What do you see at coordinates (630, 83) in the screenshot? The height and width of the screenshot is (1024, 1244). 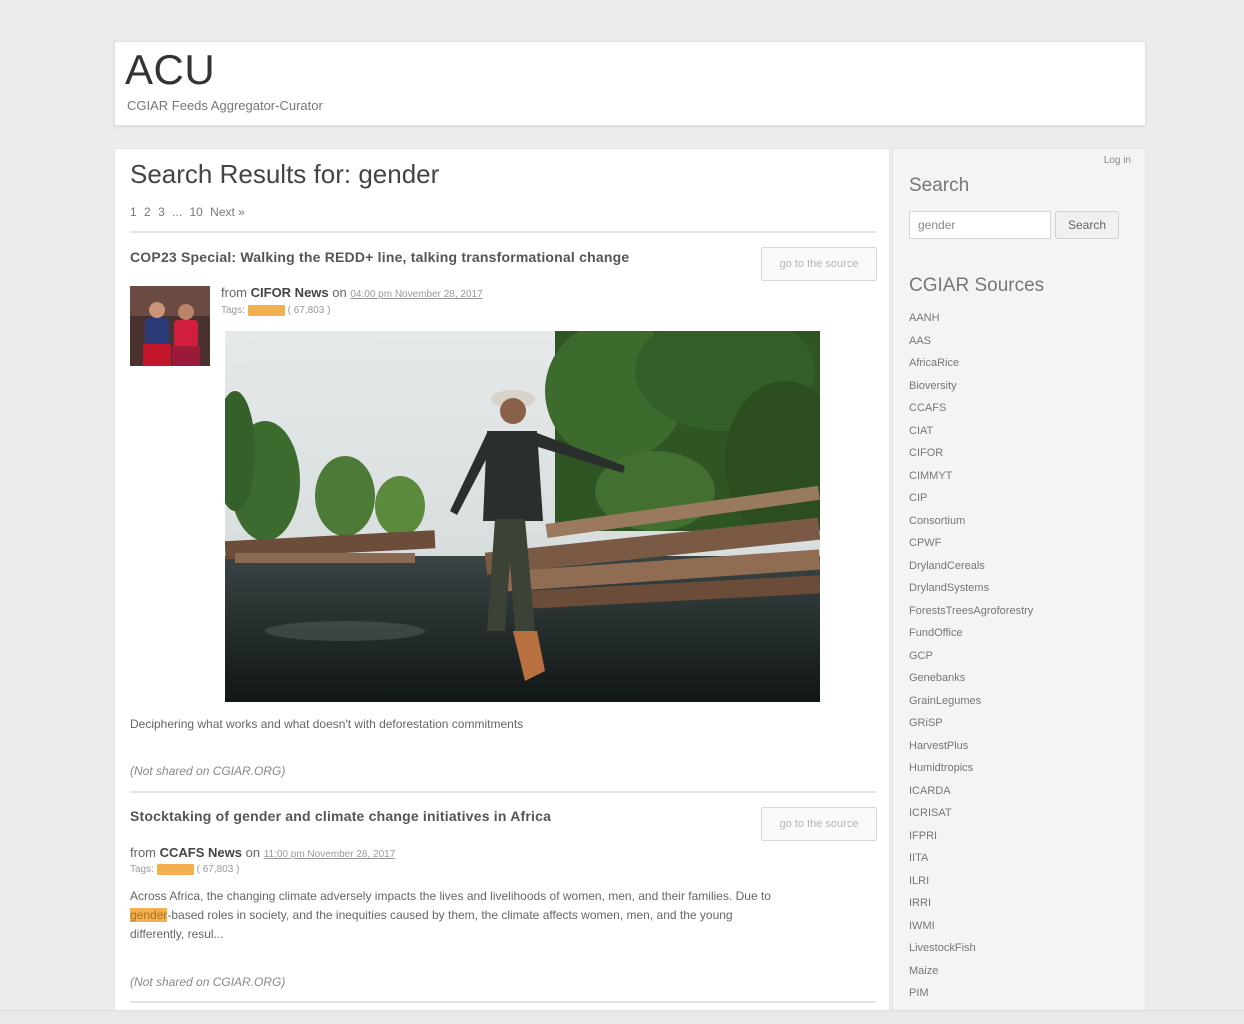 I see `site-header: ACU CGIAR Feeds Aggregator-Curator` at bounding box center [630, 83].